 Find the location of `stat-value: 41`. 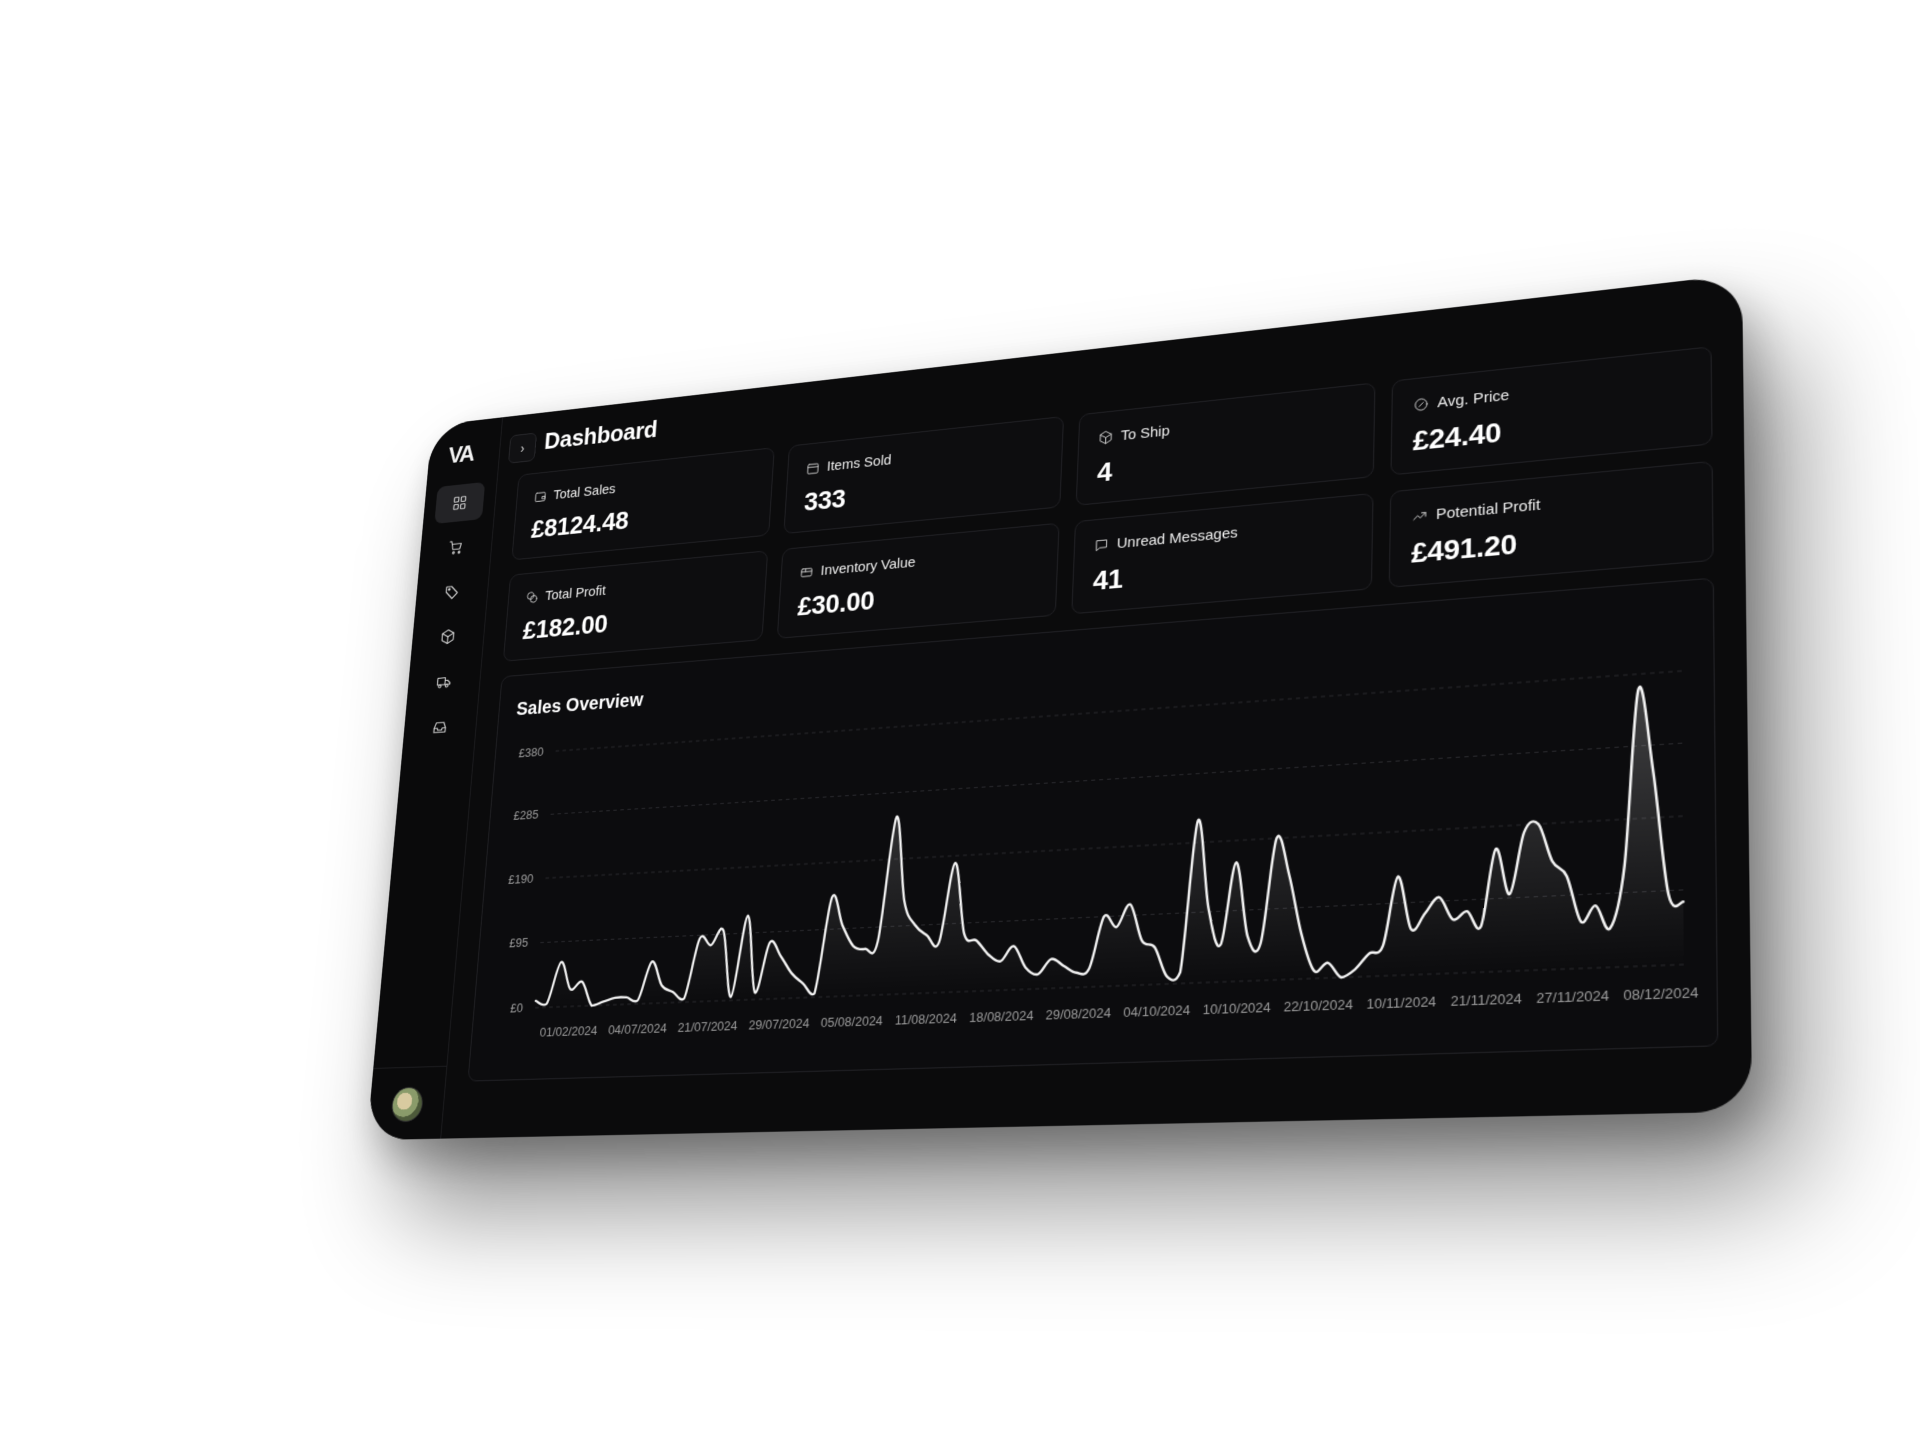

stat-value: 41 is located at coordinates (1221, 570).